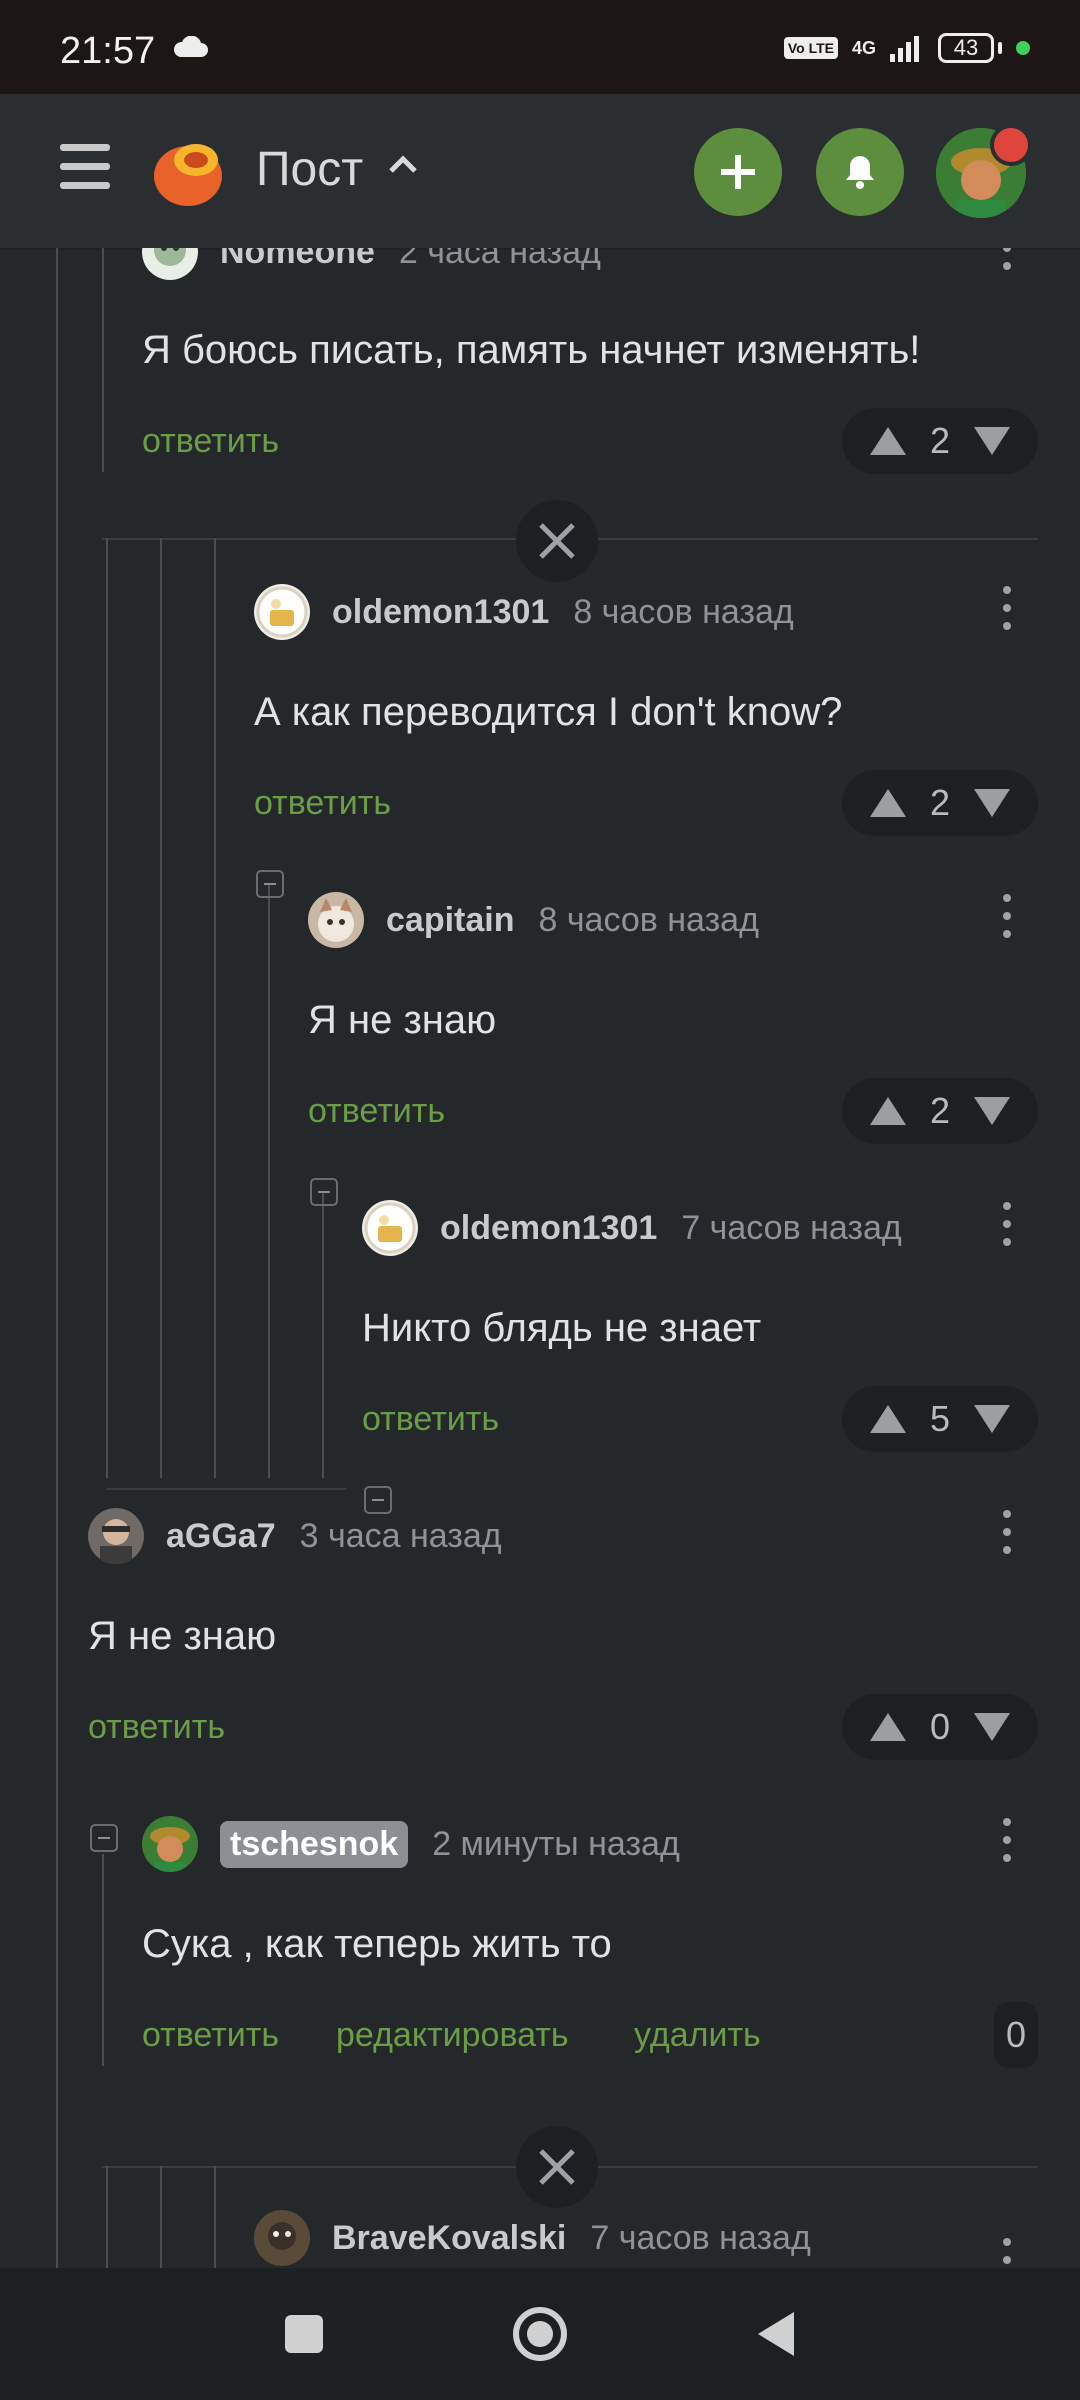  I want to click on back-triangle-icon, so click(776, 2334).